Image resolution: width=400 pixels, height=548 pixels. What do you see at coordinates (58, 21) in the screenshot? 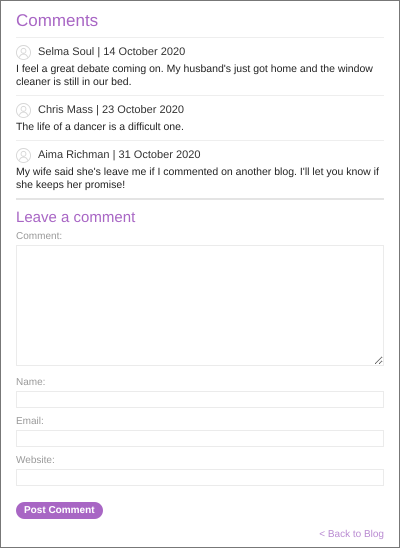
I see `comments-heading: Comments` at bounding box center [58, 21].